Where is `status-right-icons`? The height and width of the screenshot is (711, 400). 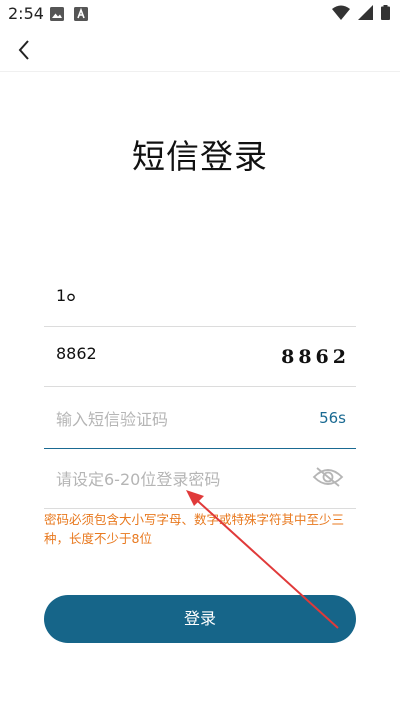 status-right-icons is located at coordinates (361, 12).